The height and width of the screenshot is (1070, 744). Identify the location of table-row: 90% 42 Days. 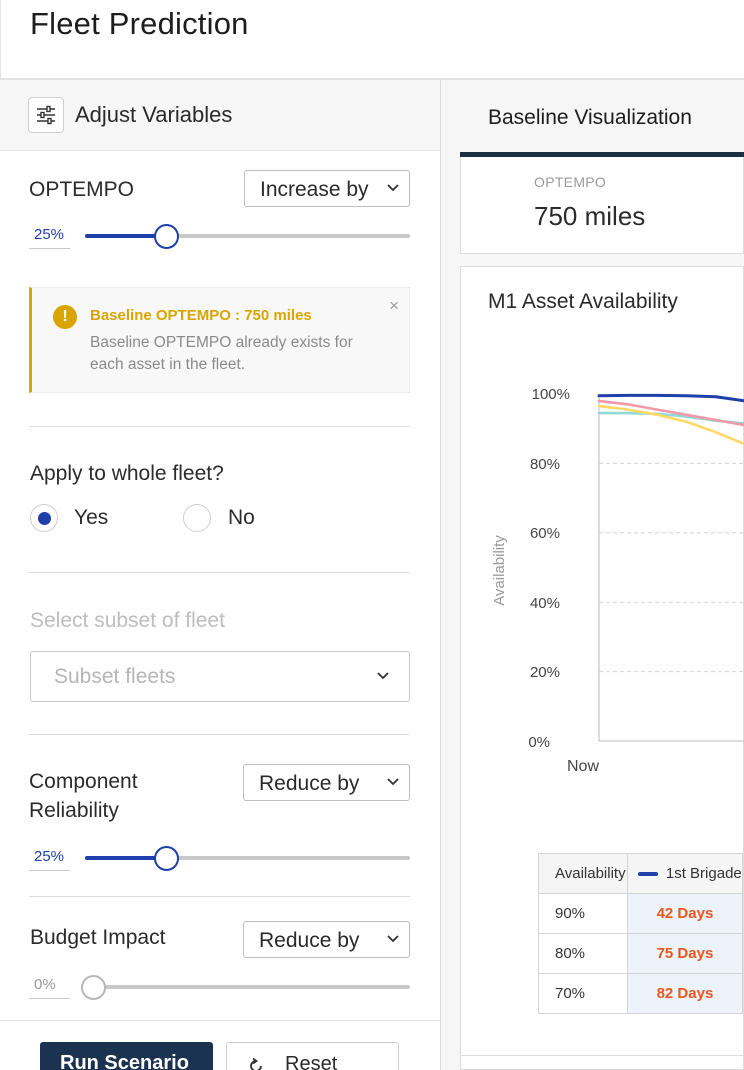
(641, 913).